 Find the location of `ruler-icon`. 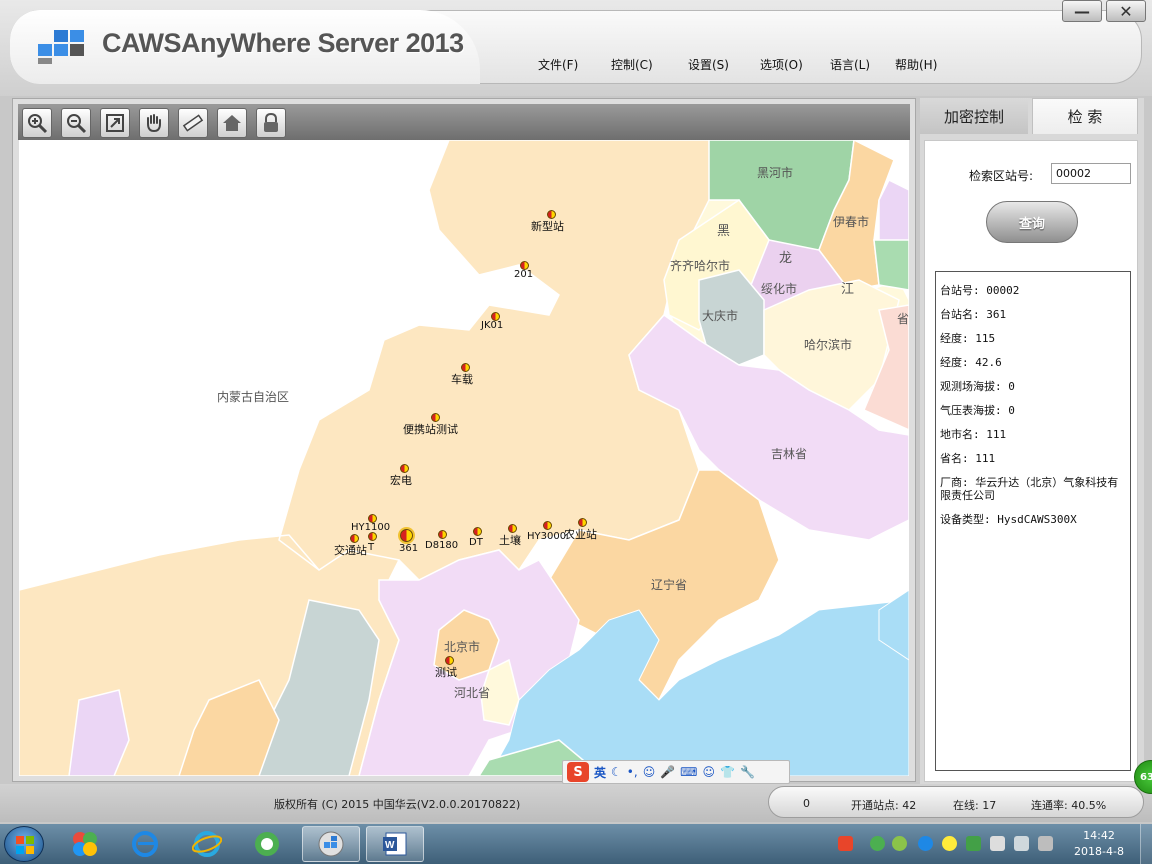

ruler-icon is located at coordinates (193, 123).